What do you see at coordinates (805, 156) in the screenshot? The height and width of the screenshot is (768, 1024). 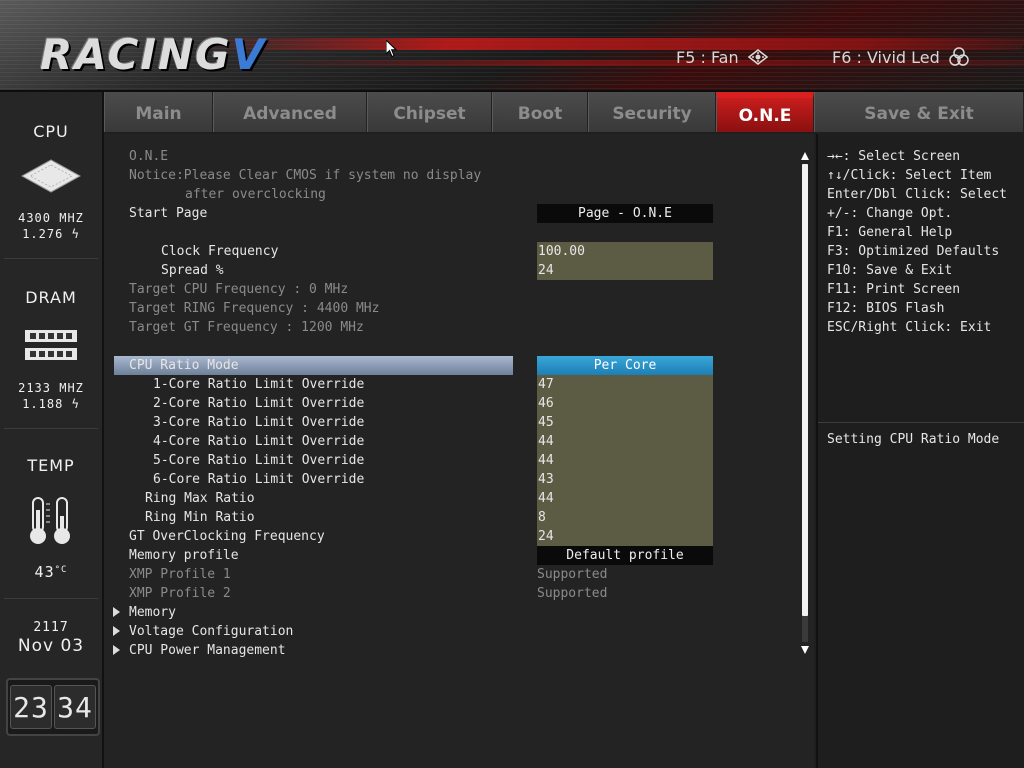 I see `scroll-up-arrow-icon` at bounding box center [805, 156].